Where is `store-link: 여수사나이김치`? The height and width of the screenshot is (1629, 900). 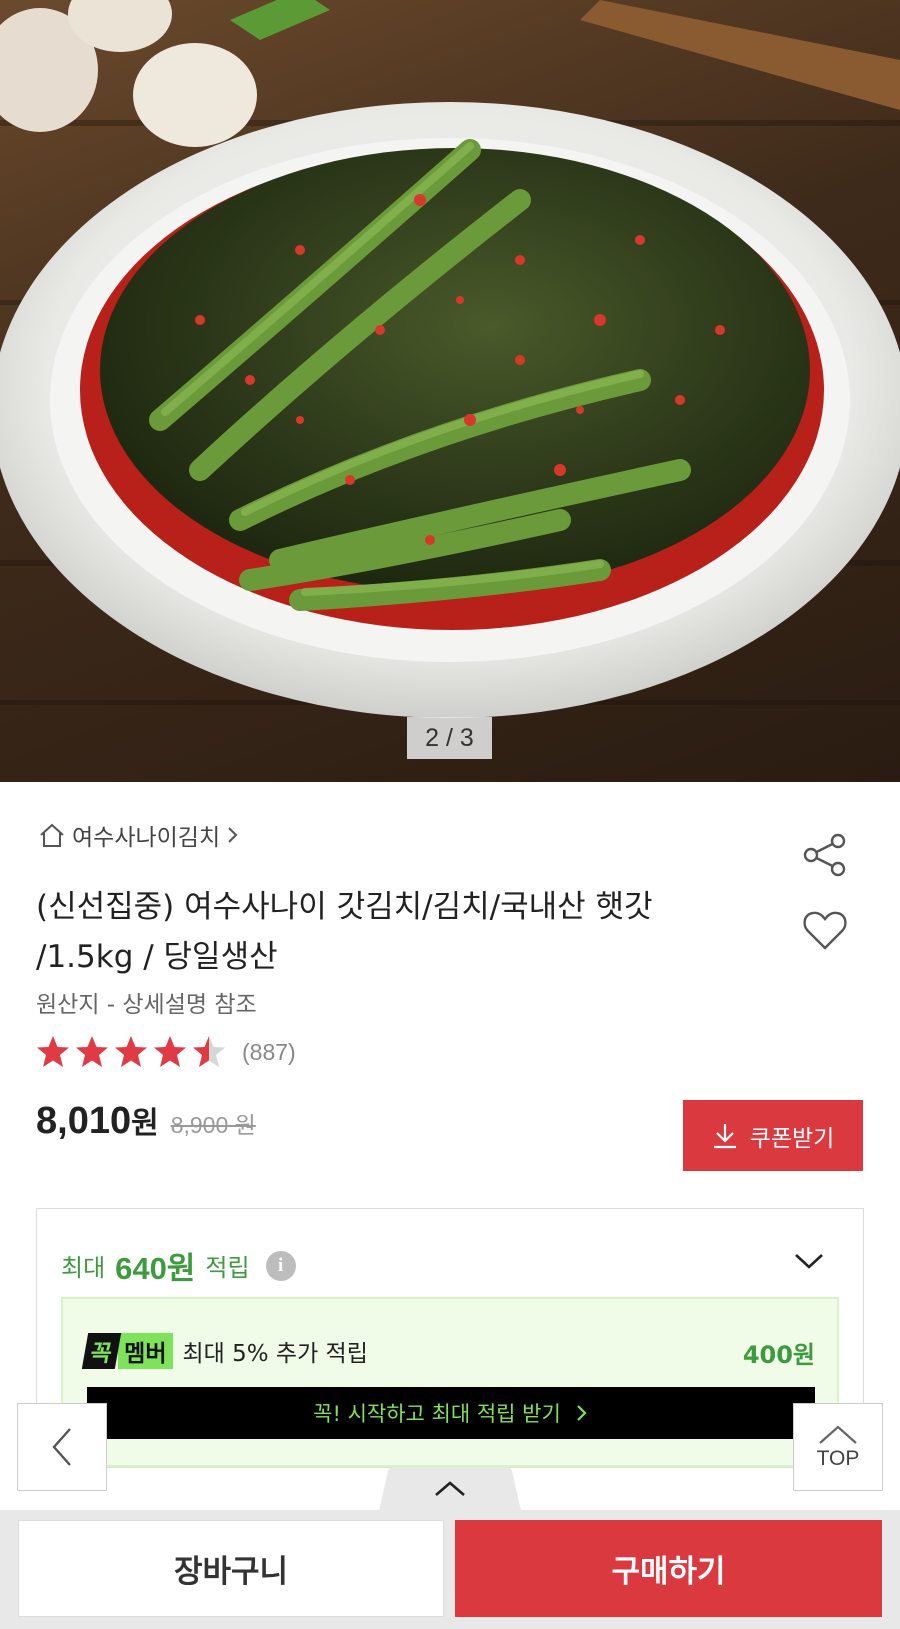
store-link: 여수사나이김치 is located at coordinates (139, 835).